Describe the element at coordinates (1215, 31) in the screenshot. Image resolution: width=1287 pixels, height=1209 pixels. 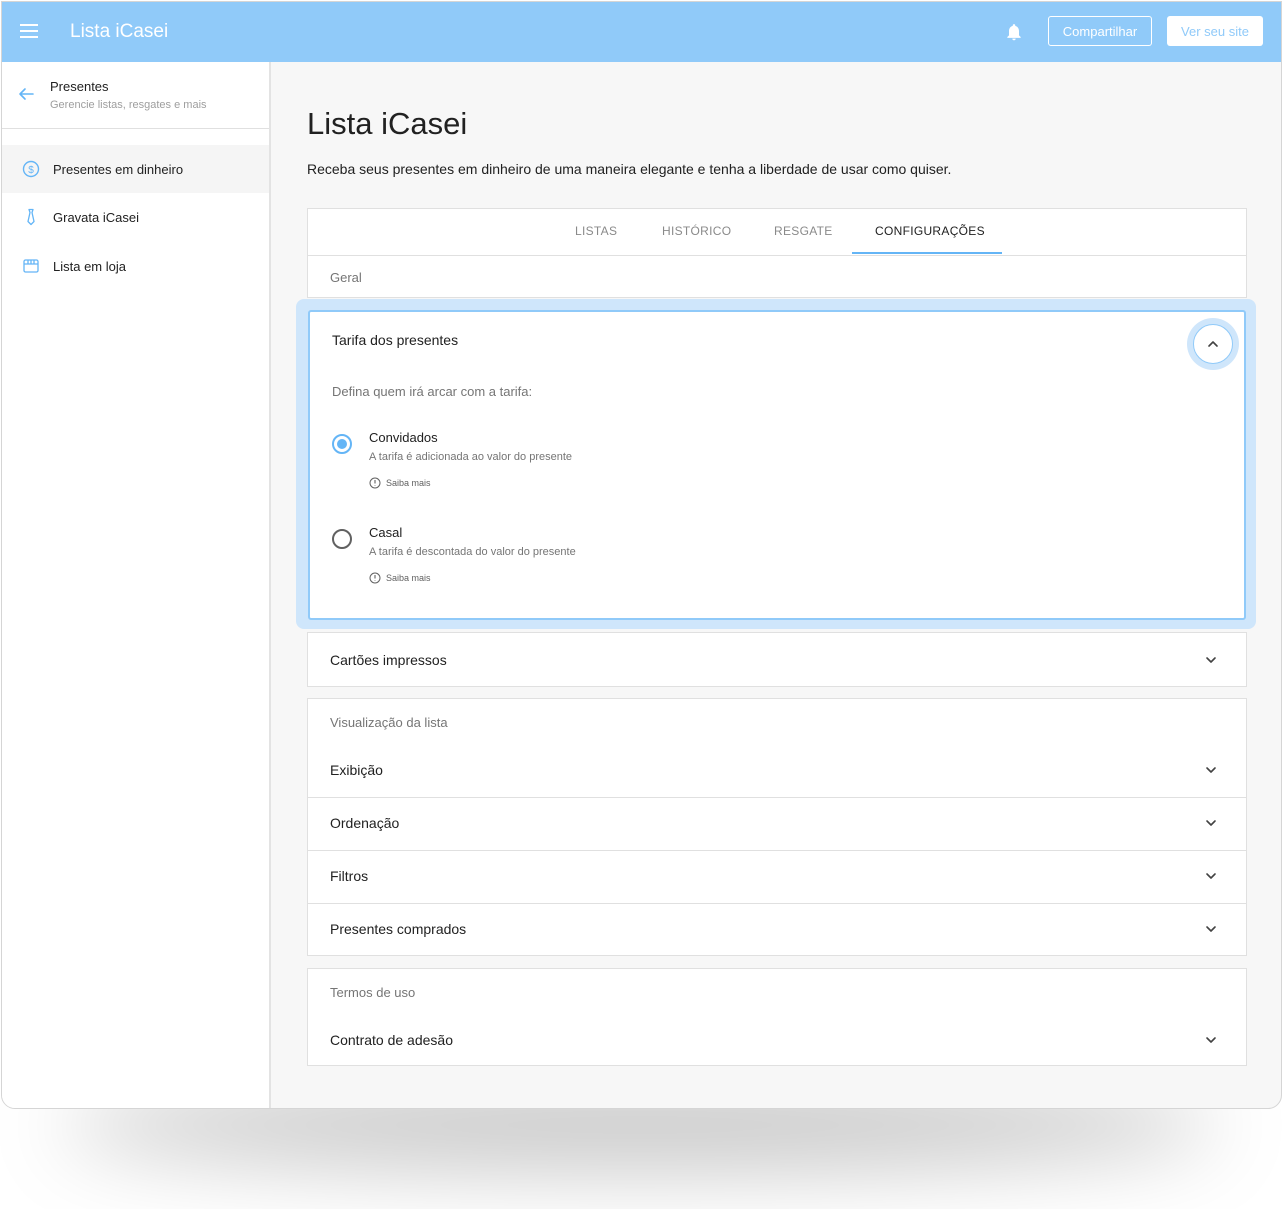
I see `view-site-button: Ver seu site` at that location.